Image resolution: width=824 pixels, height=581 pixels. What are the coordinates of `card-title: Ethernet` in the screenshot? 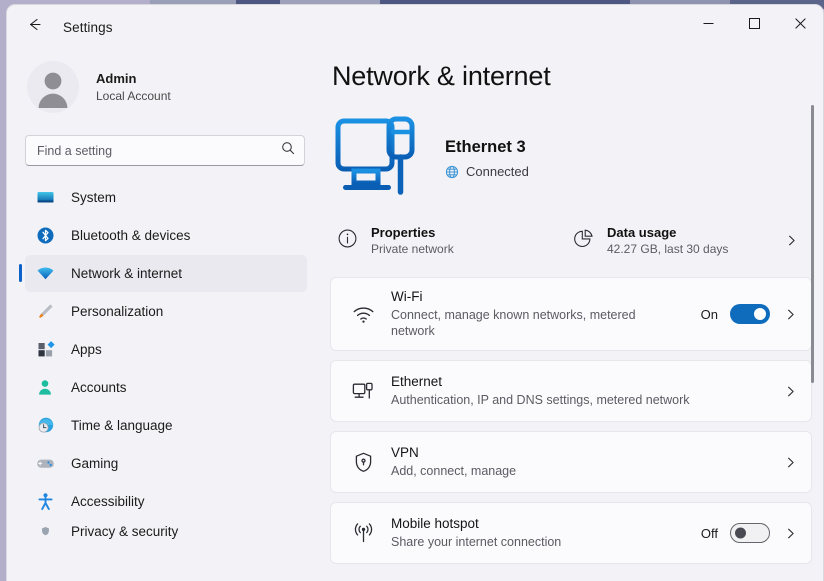 It's located at (417, 381).